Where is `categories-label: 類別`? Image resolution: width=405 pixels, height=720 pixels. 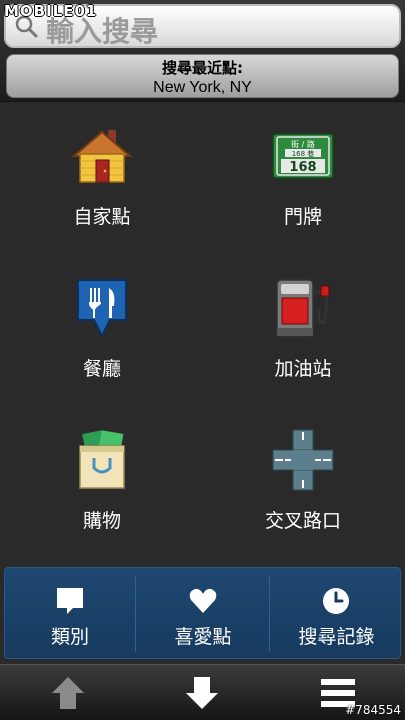
categories-label: 類別 is located at coordinates (69, 637).